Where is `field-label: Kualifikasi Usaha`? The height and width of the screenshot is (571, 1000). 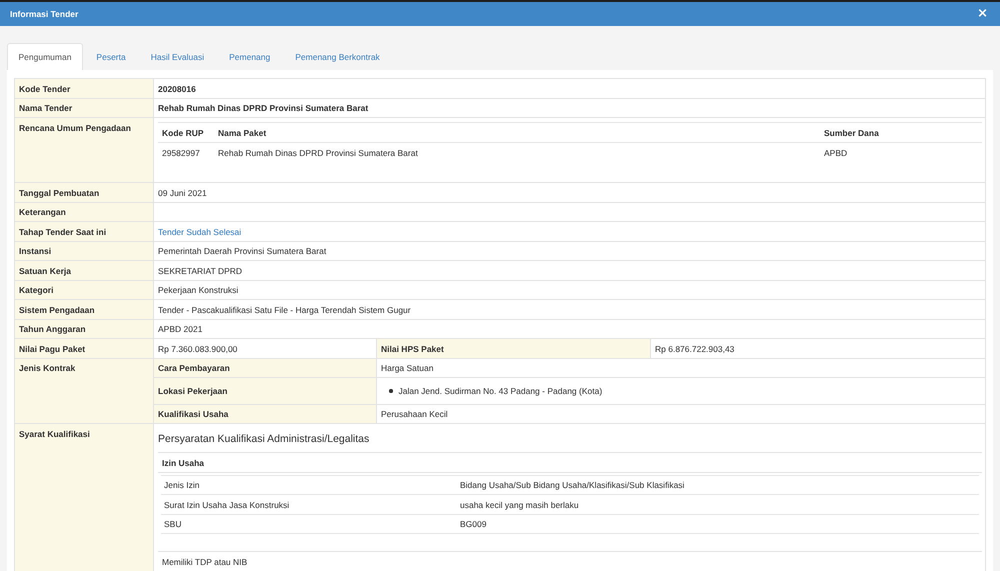 field-label: Kualifikasi Usaha is located at coordinates (265, 413).